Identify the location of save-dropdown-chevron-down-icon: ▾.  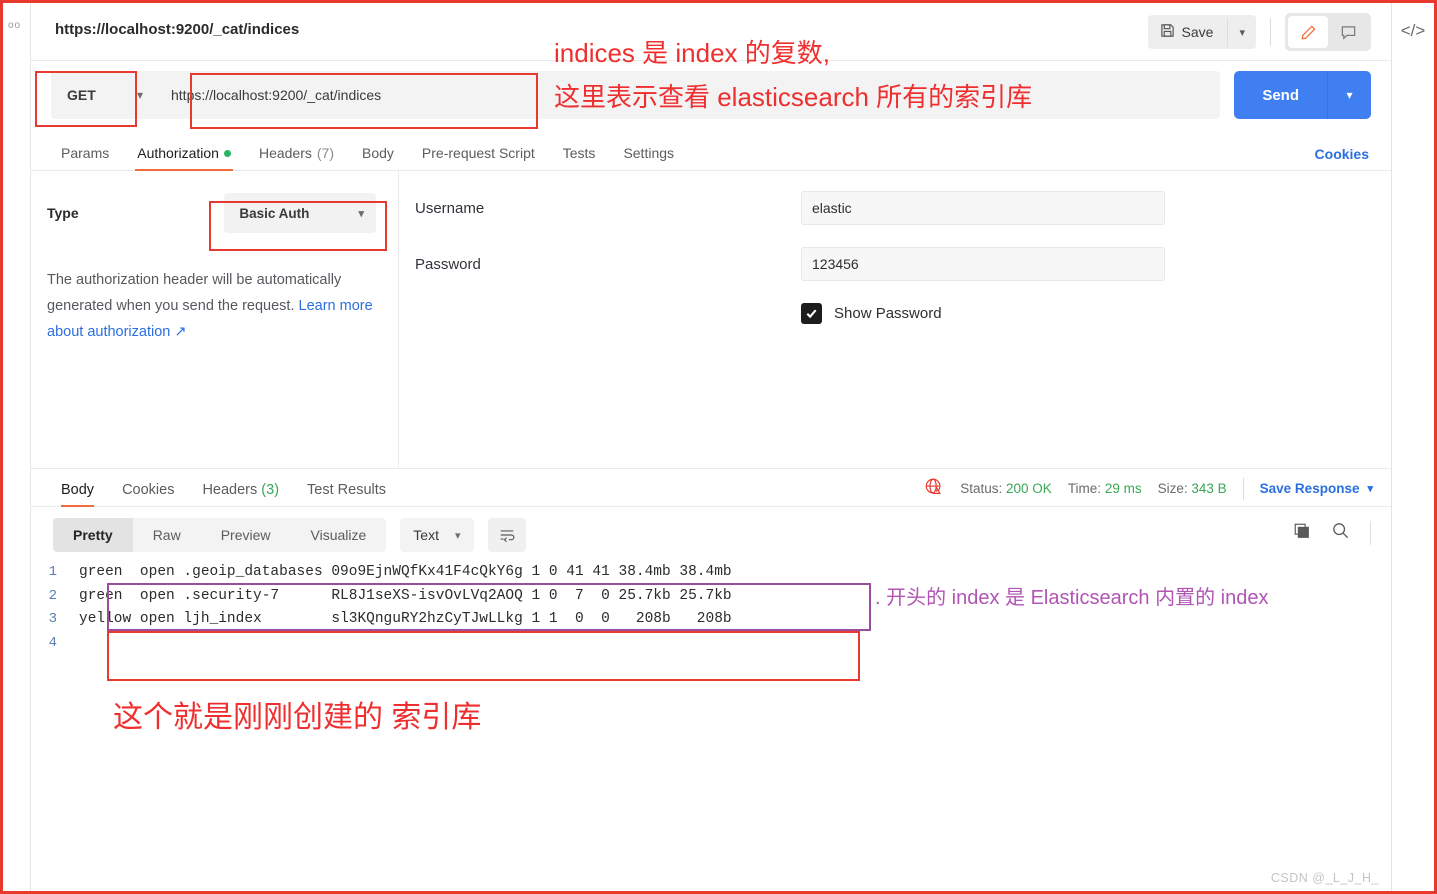
(1241, 32).